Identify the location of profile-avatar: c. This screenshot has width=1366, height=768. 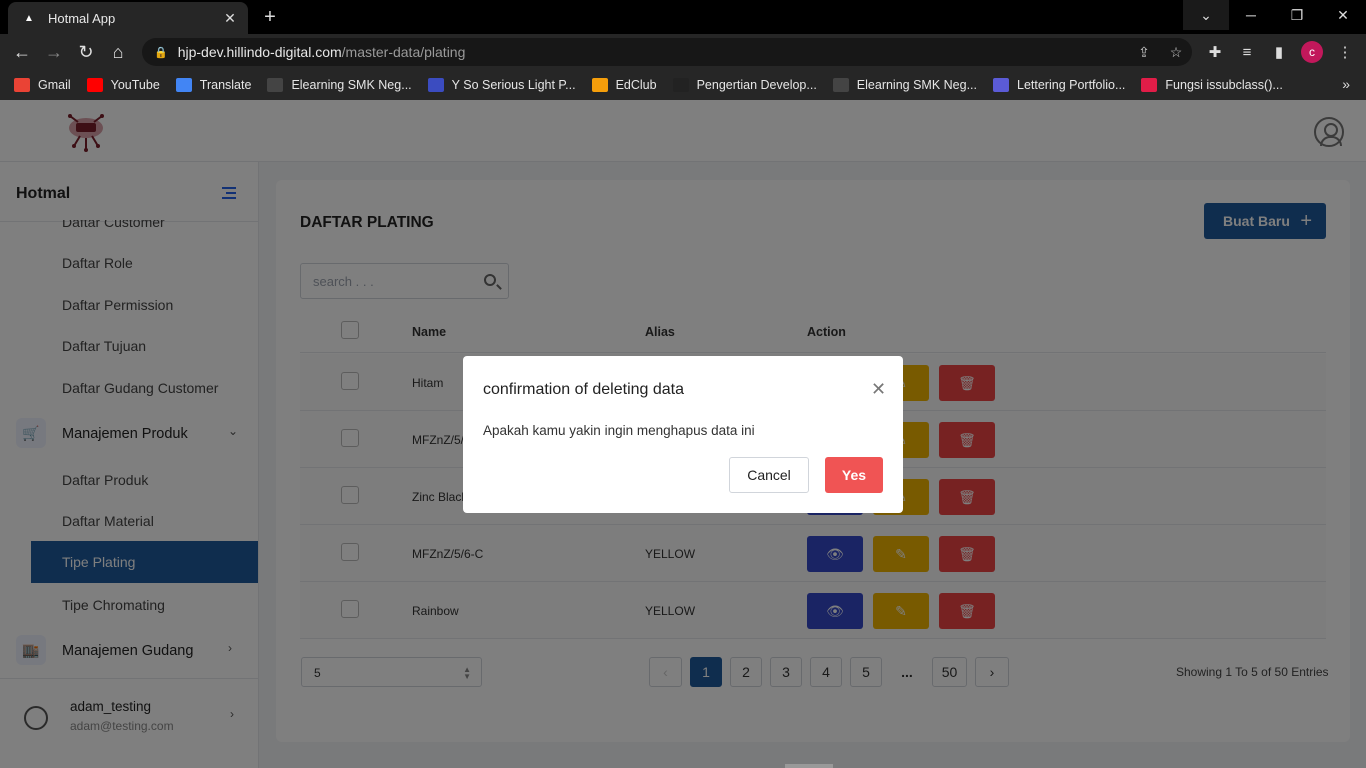
(1312, 52).